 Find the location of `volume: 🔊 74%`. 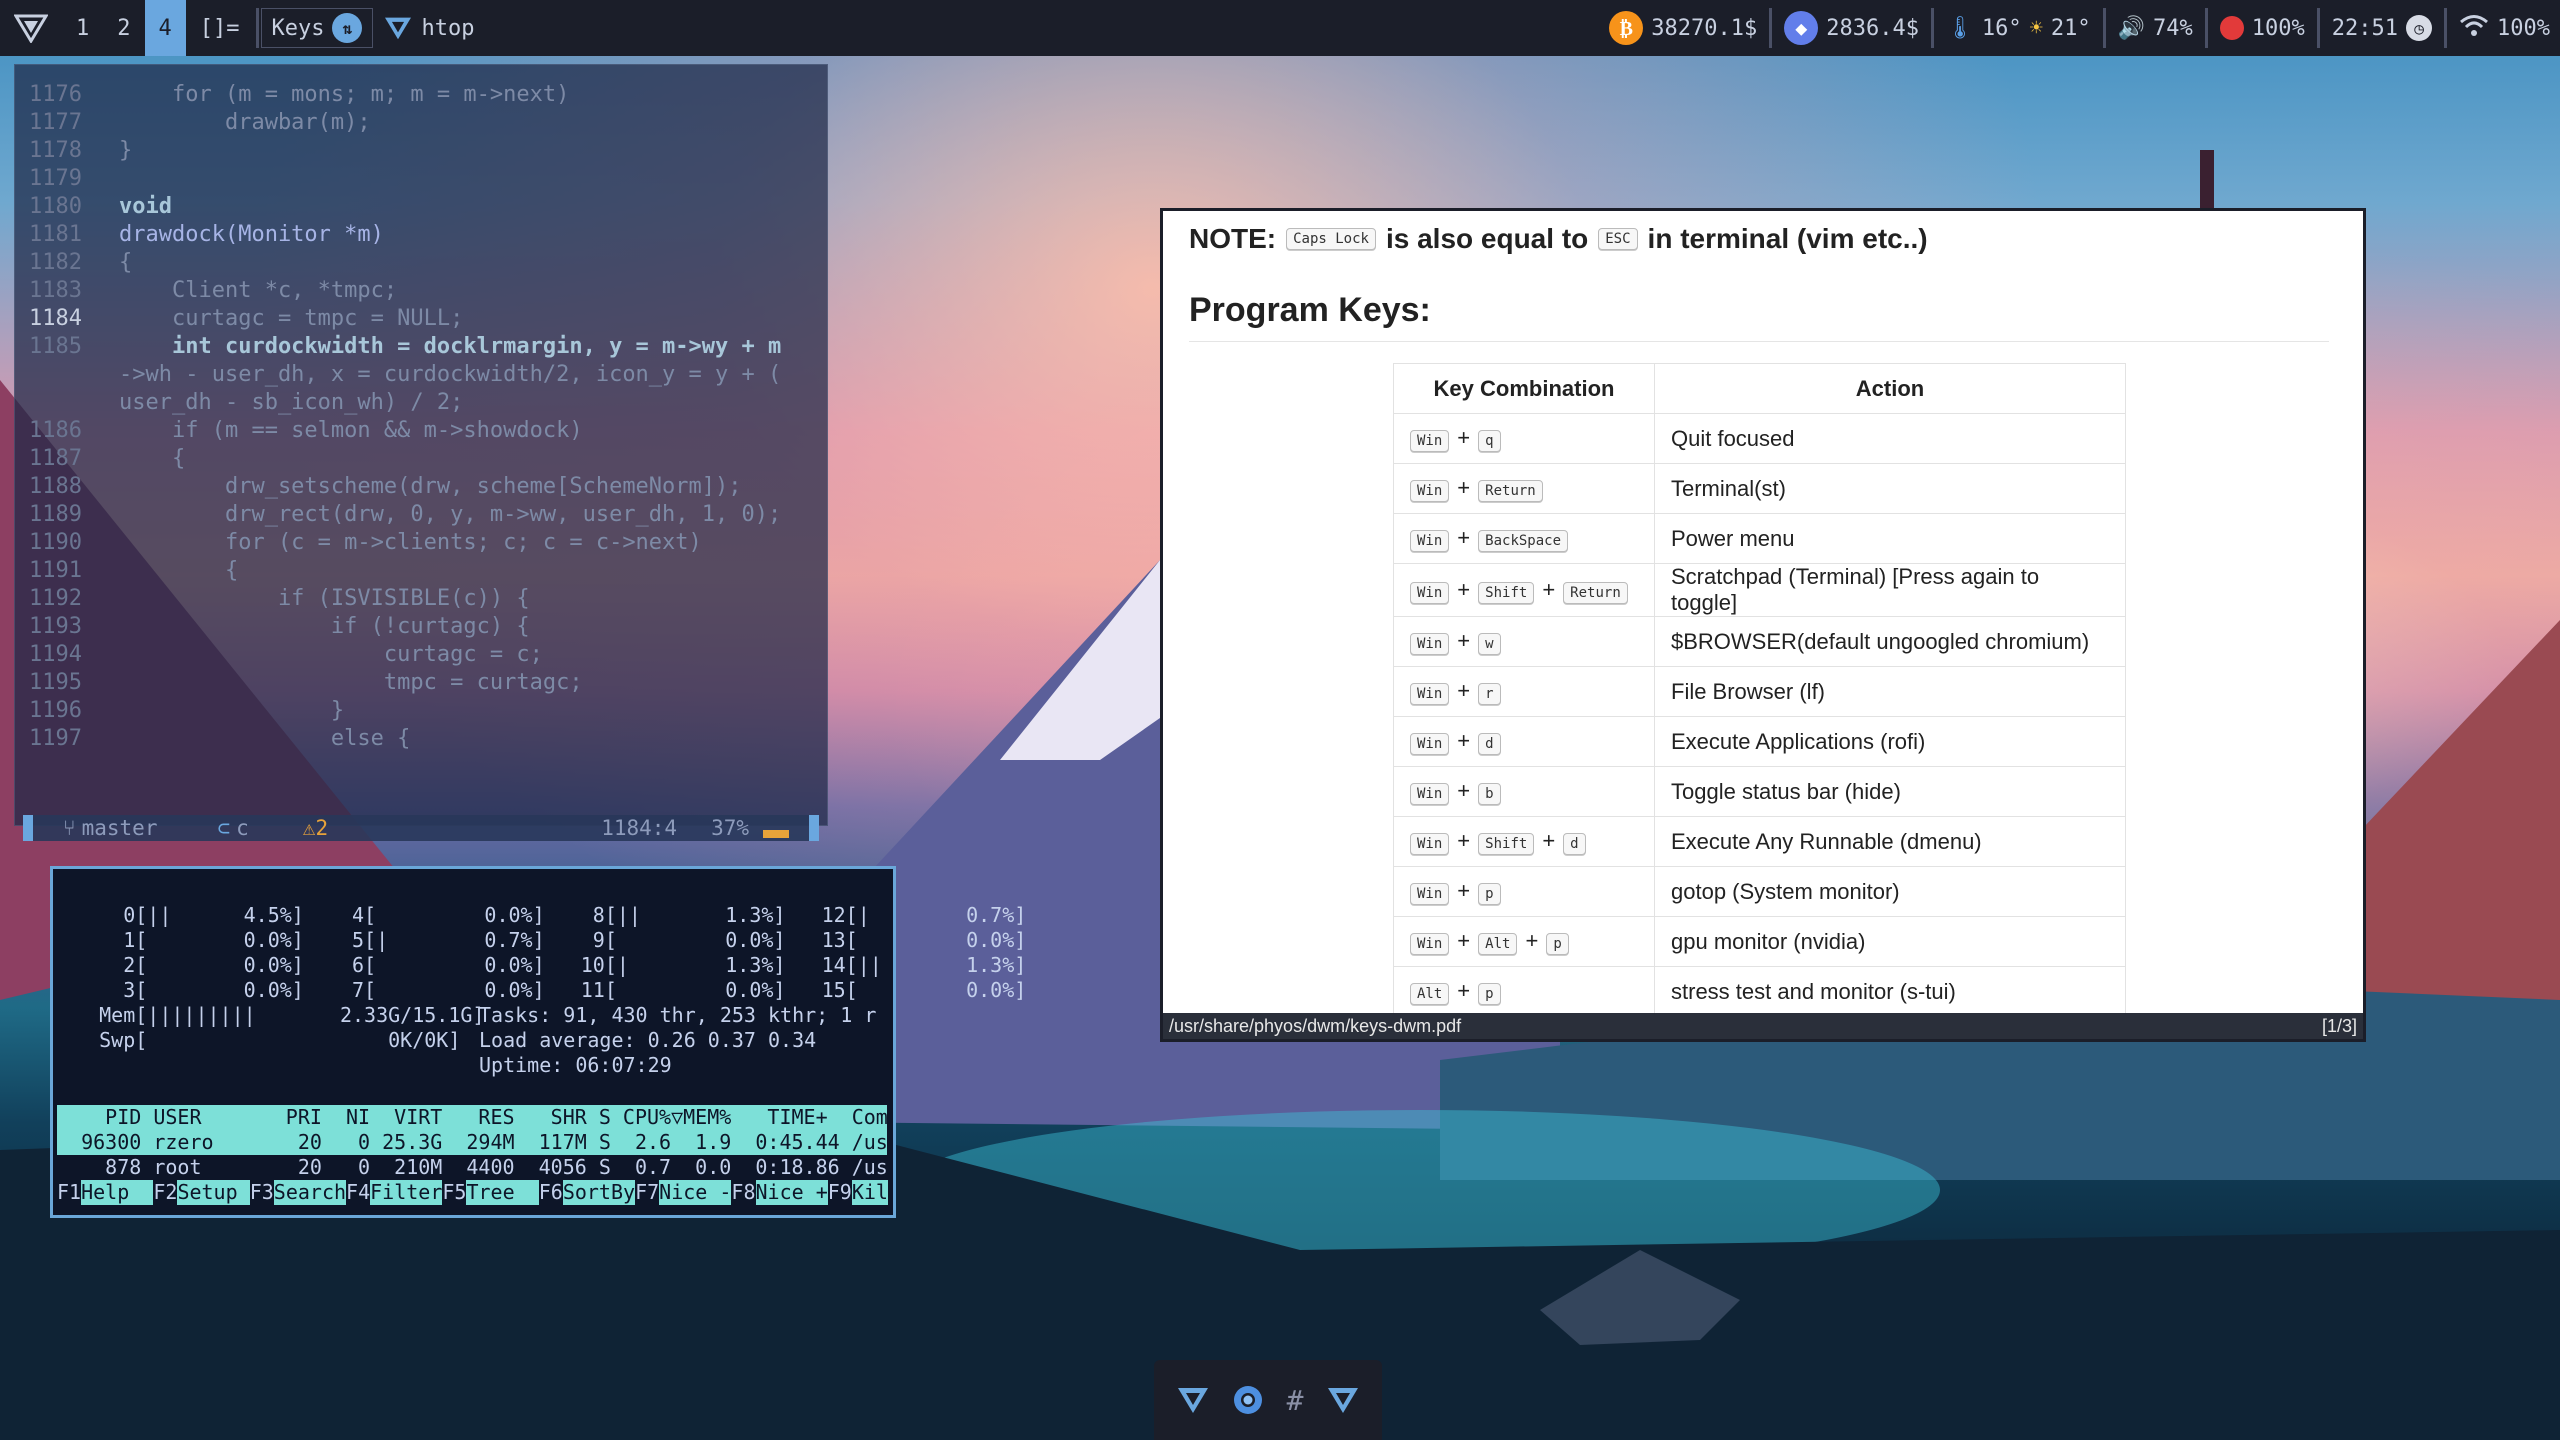

volume: 🔊 74% is located at coordinates (2155, 28).